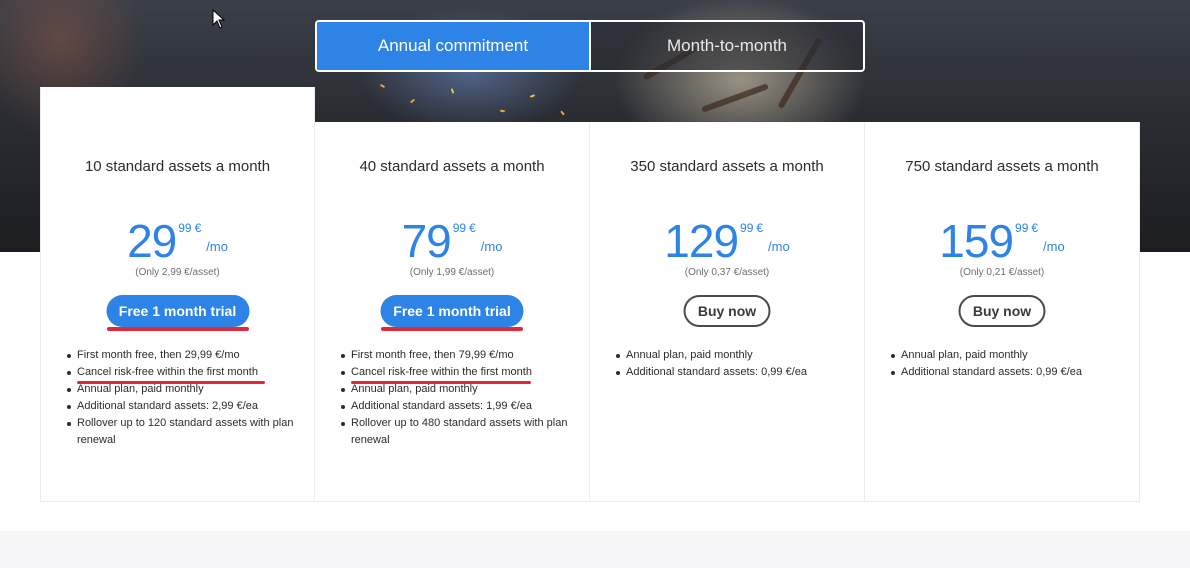  I want to click on plan-title: 40 standard assets a month, so click(452, 166).